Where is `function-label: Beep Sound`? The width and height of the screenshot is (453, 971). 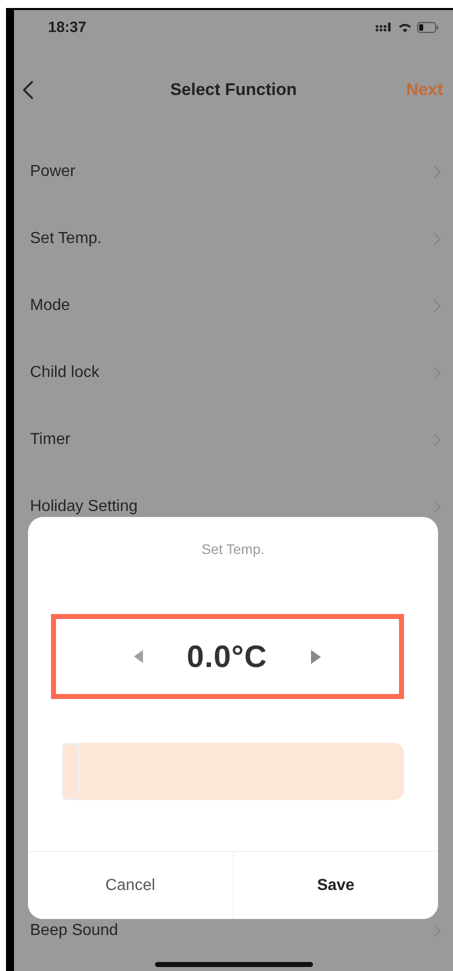
function-label: Beep Sound is located at coordinates (74, 931).